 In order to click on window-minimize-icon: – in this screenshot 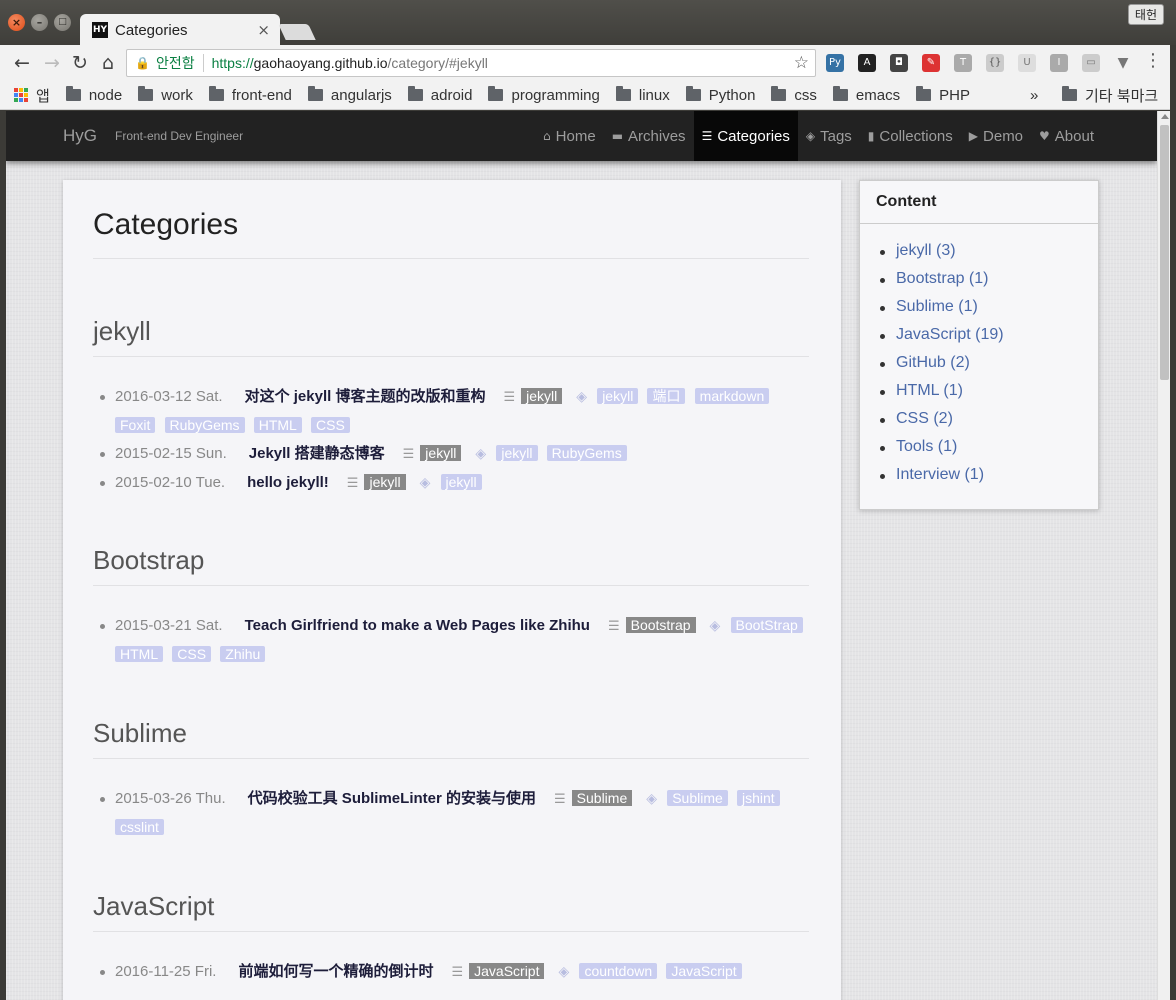, I will do `click(39, 22)`.